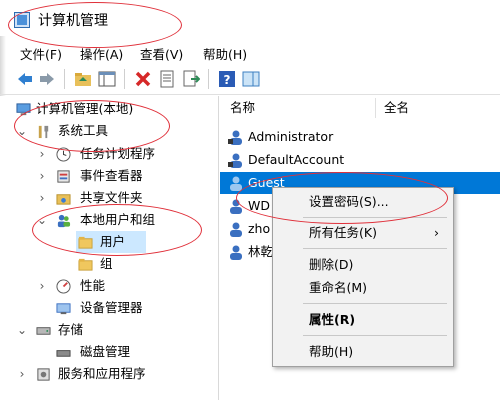 This screenshot has width=500, height=400. Describe the element at coordinates (111, 307) in the screenshot. I see `tree-label-device-manager: 设备管理器` at that location.